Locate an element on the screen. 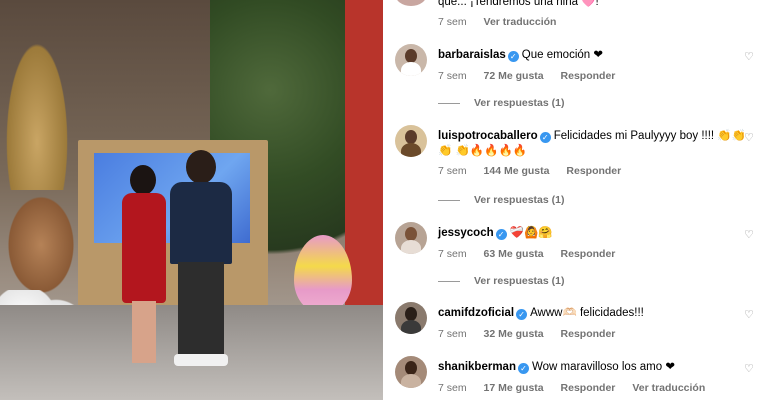  comment-text: barbaraislas ✓ Que emoción ❤ is located at coordinates (593, 55).